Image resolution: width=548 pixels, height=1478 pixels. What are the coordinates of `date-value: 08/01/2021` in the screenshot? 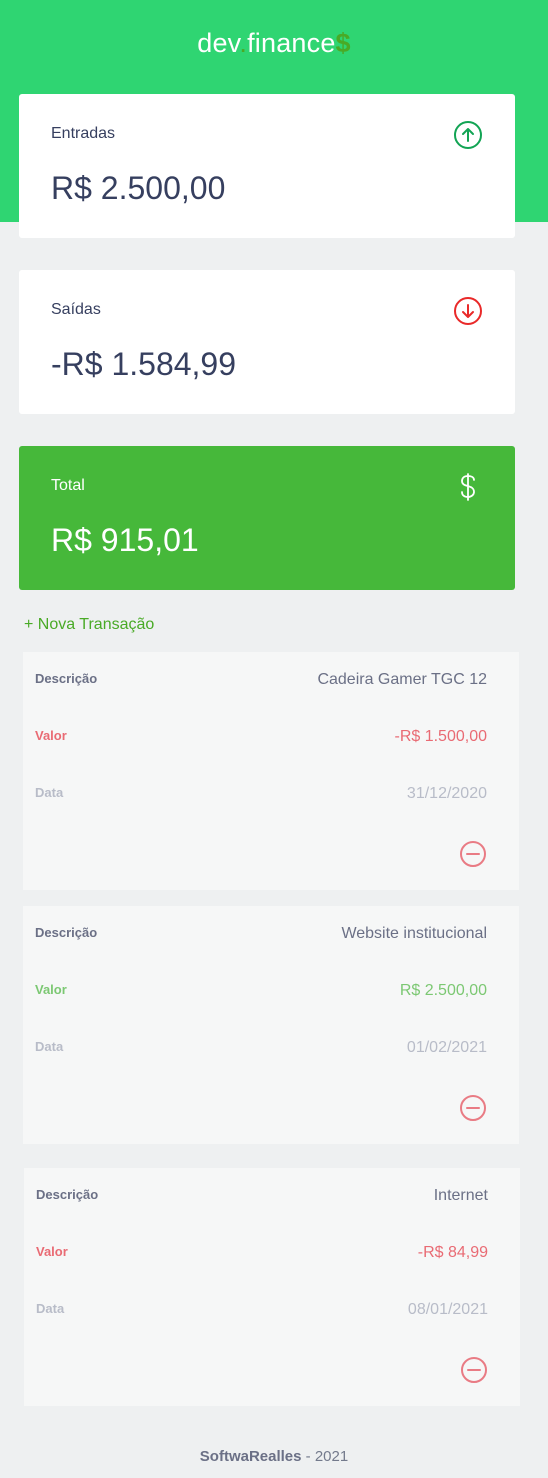 It's located at (447, 1309).